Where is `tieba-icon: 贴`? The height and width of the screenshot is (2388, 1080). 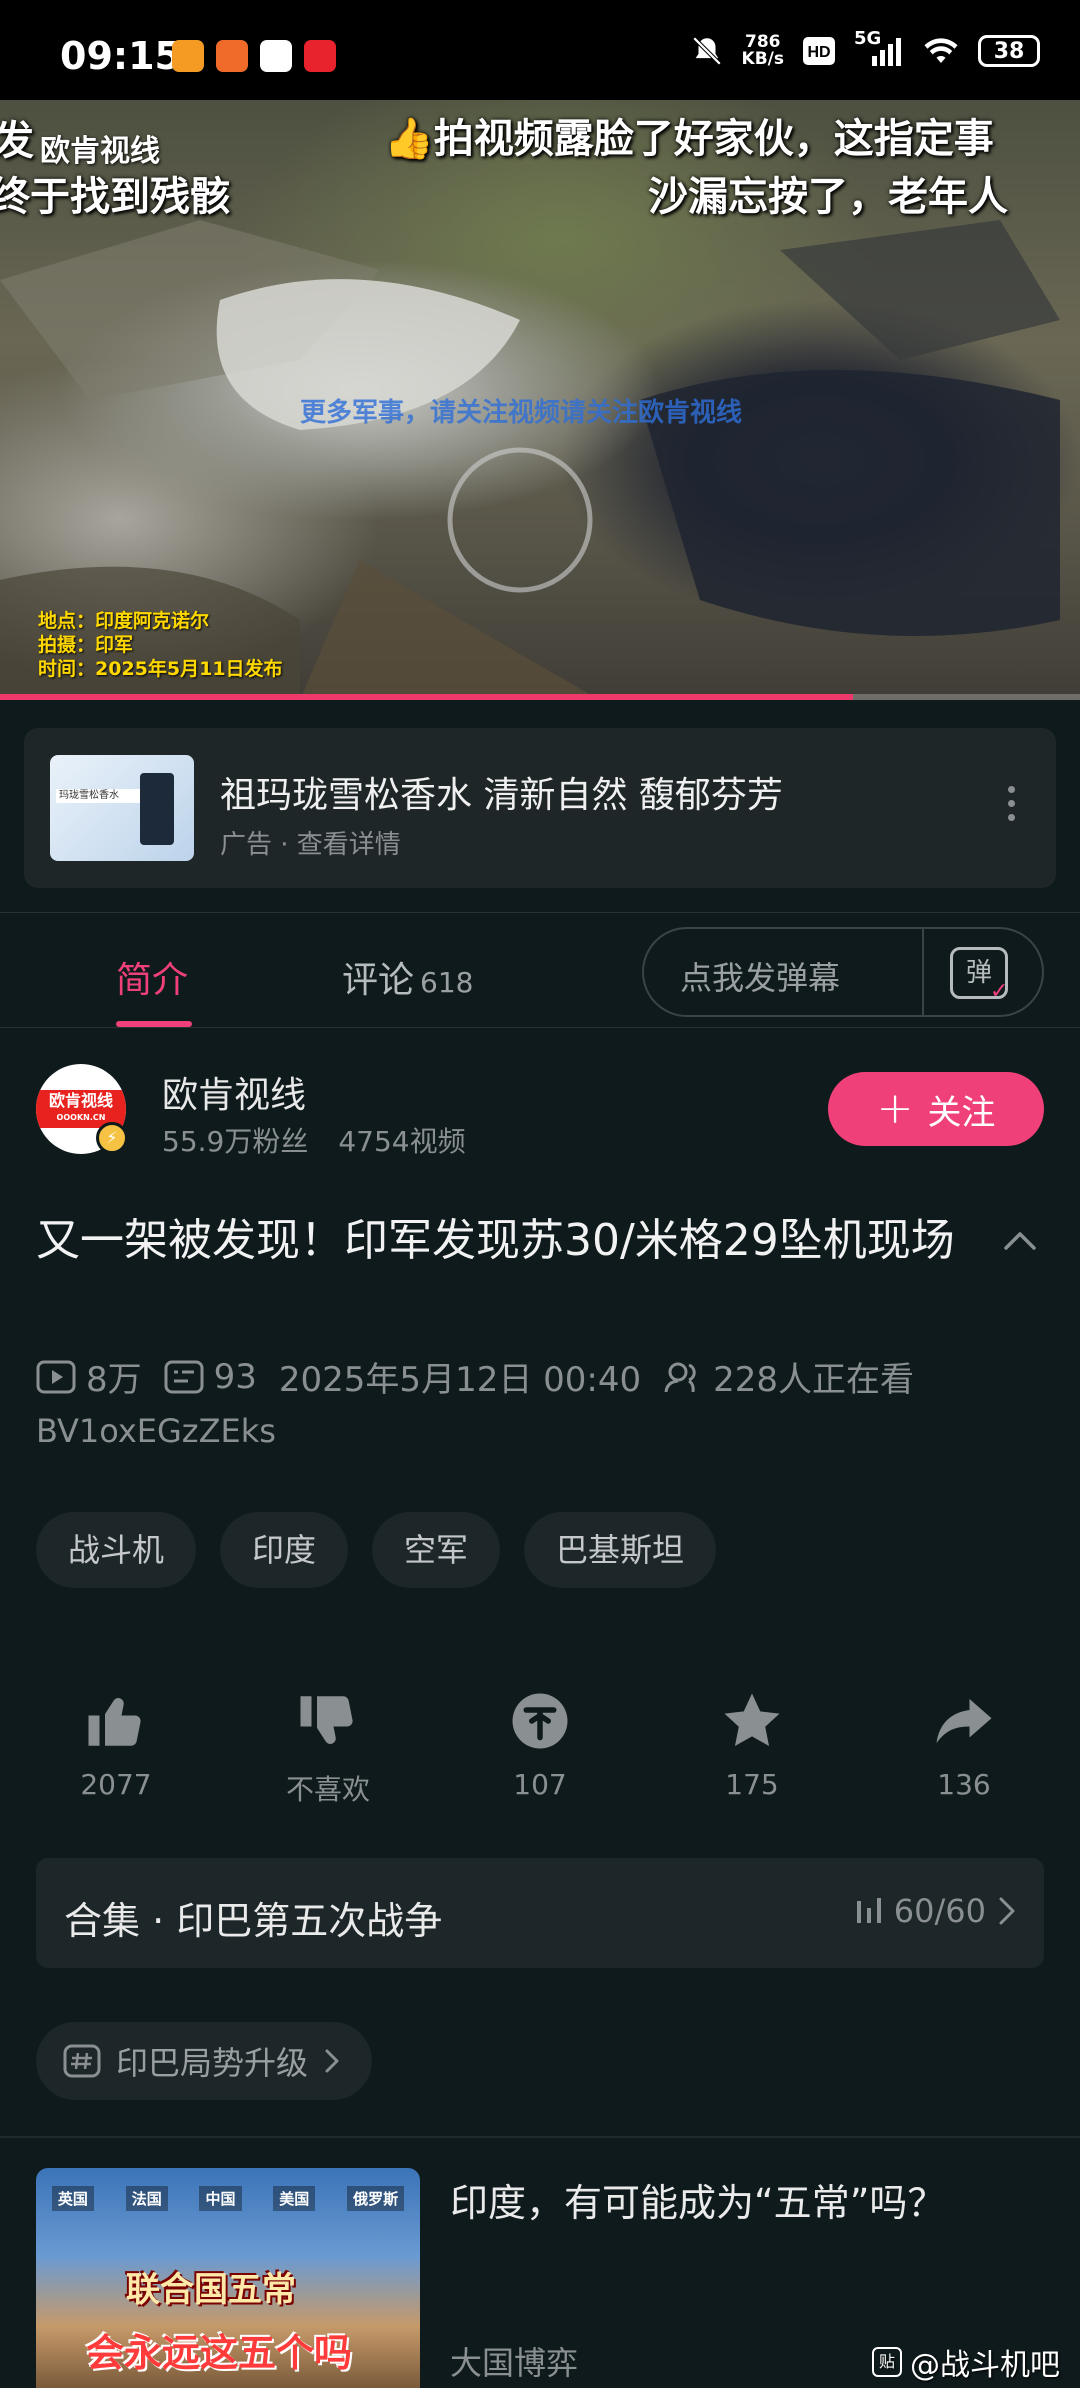 tieba-icon: 贴 is located at coordinates (887, 2362).